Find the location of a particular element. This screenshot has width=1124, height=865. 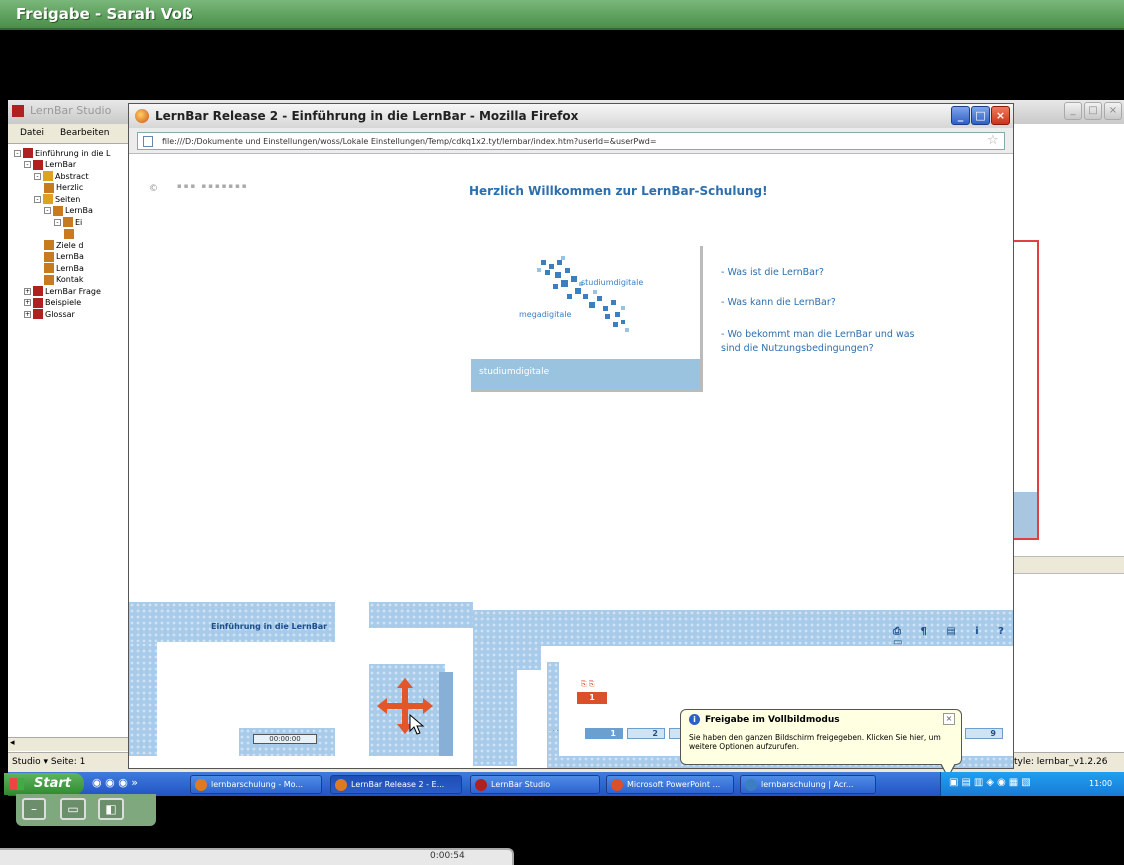

app-icon is located at coordinates (751, 785).